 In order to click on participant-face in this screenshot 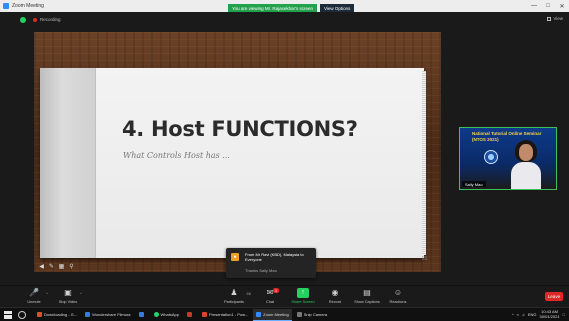, I will do `click(526, 152)`.